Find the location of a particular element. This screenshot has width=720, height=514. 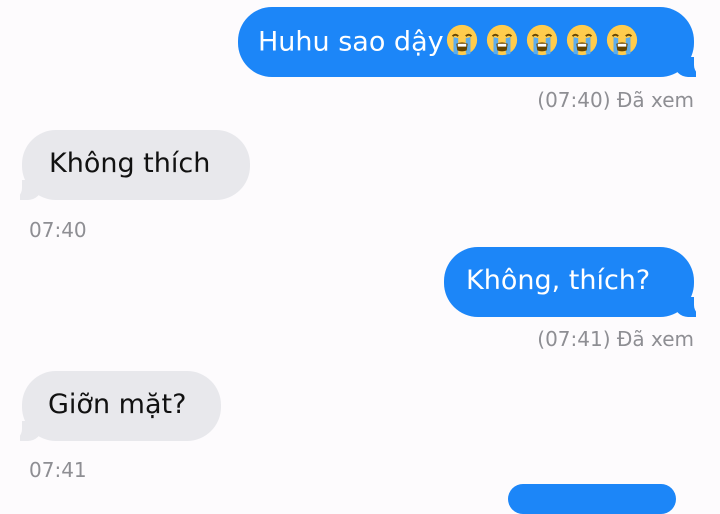

emoji-group is located at coordinates (542, 42).